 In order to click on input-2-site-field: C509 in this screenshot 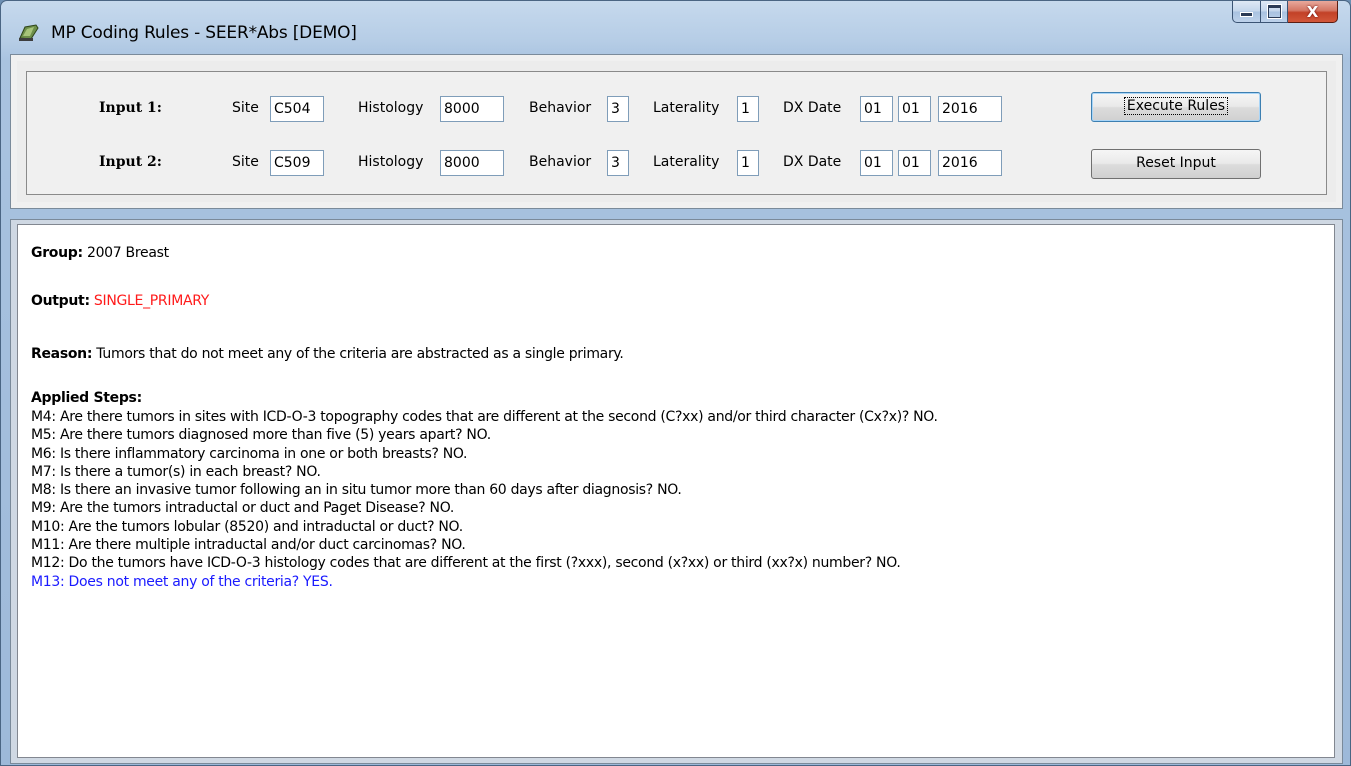, I will do `click(297, 163)`.